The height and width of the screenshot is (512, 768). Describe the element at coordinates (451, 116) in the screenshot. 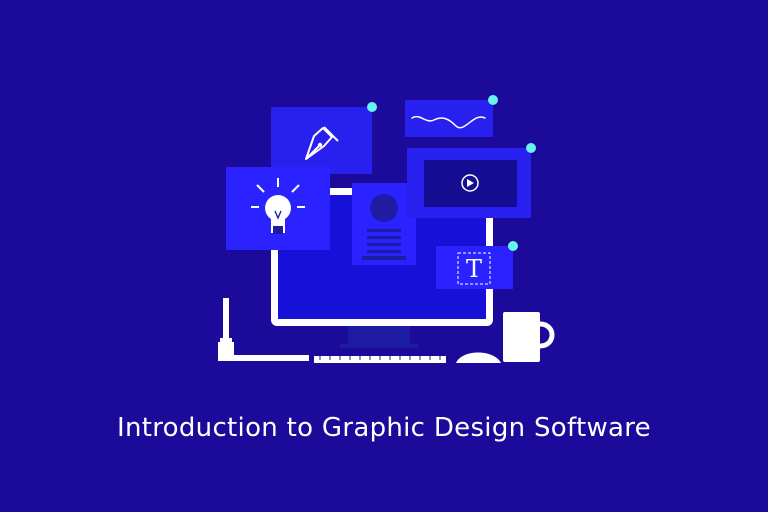

I see `waveform-panel` at that location.